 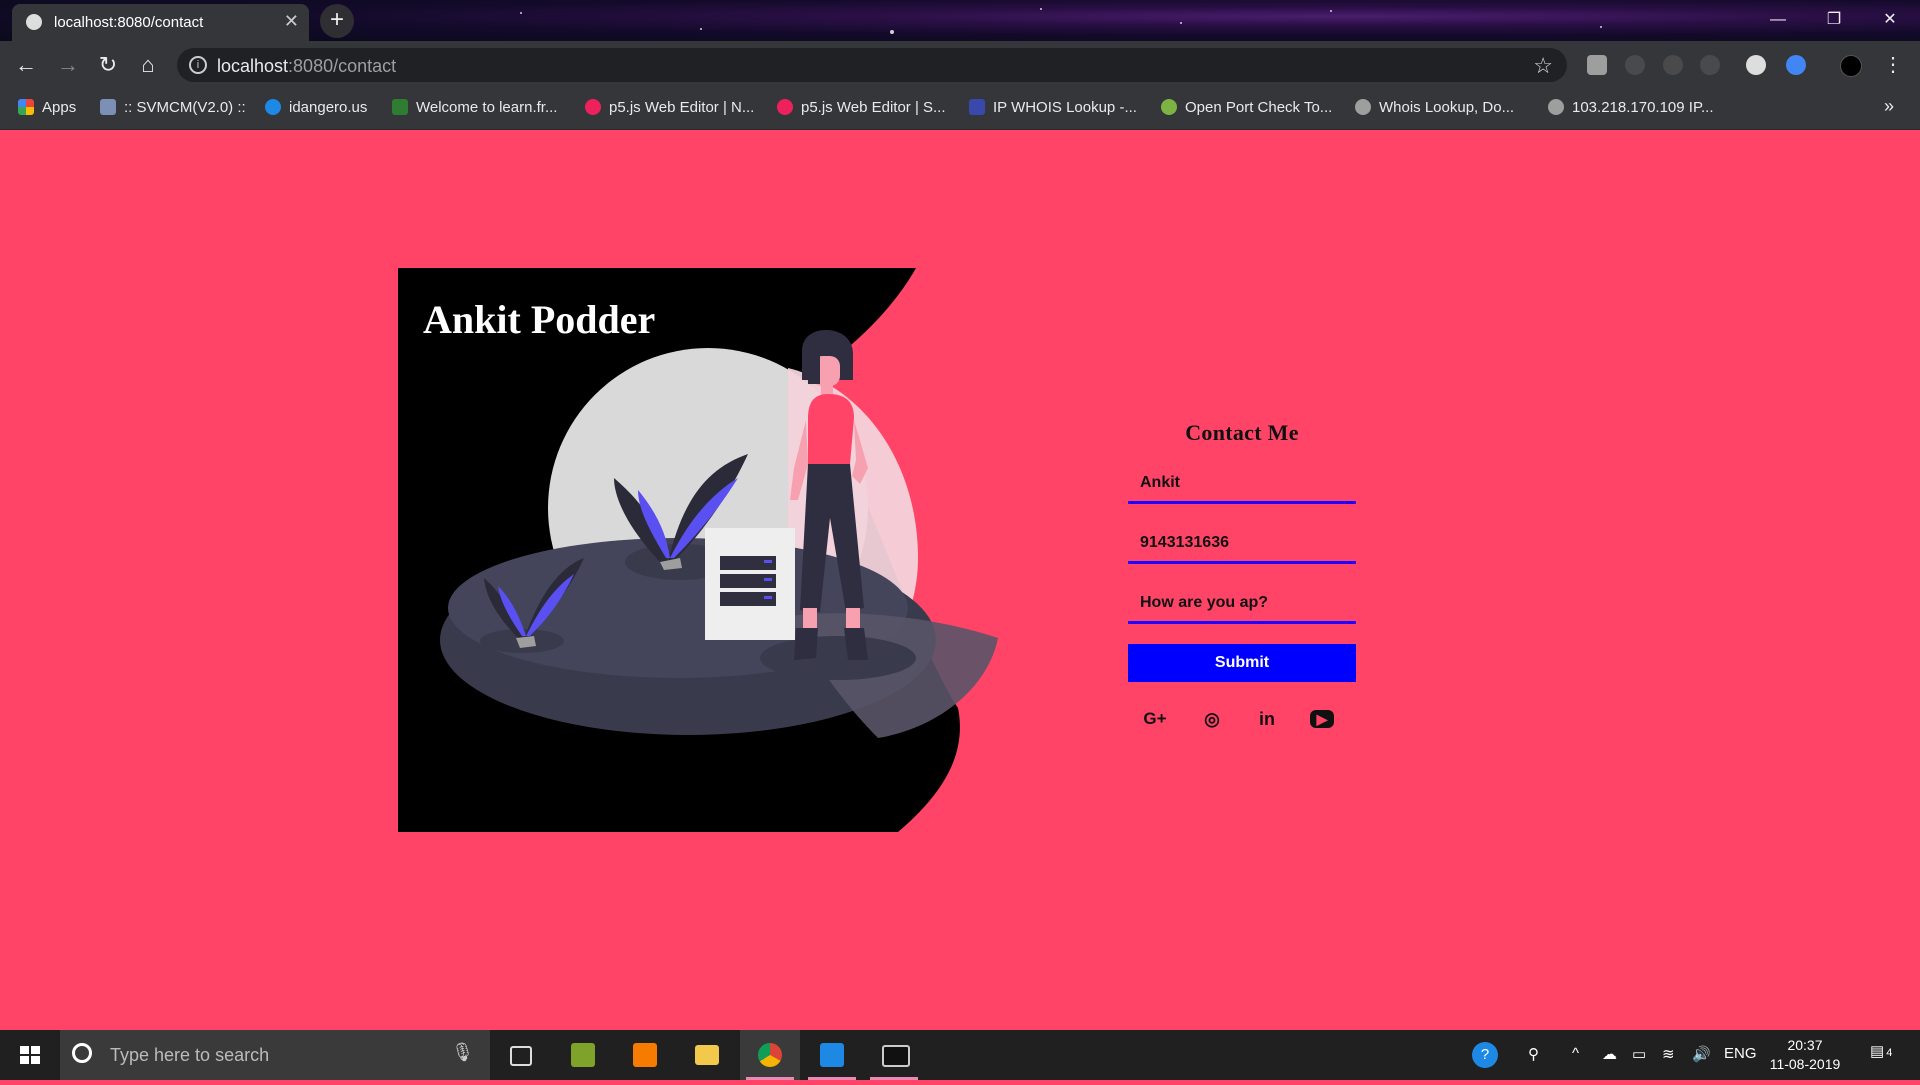 I want to click on bookmark-apps: Apps, so click(x=47, y=107).